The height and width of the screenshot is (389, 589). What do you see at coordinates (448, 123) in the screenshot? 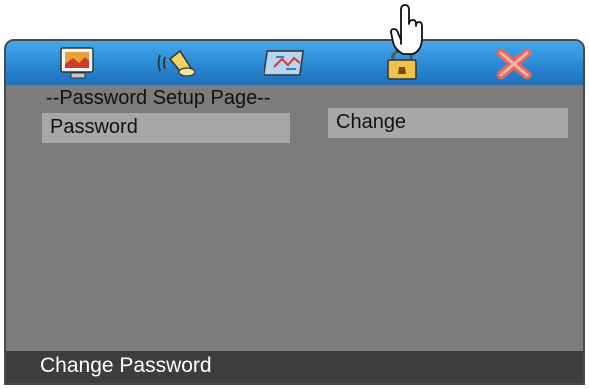
I see `change-option: Change` at bounding box center [448, 123].